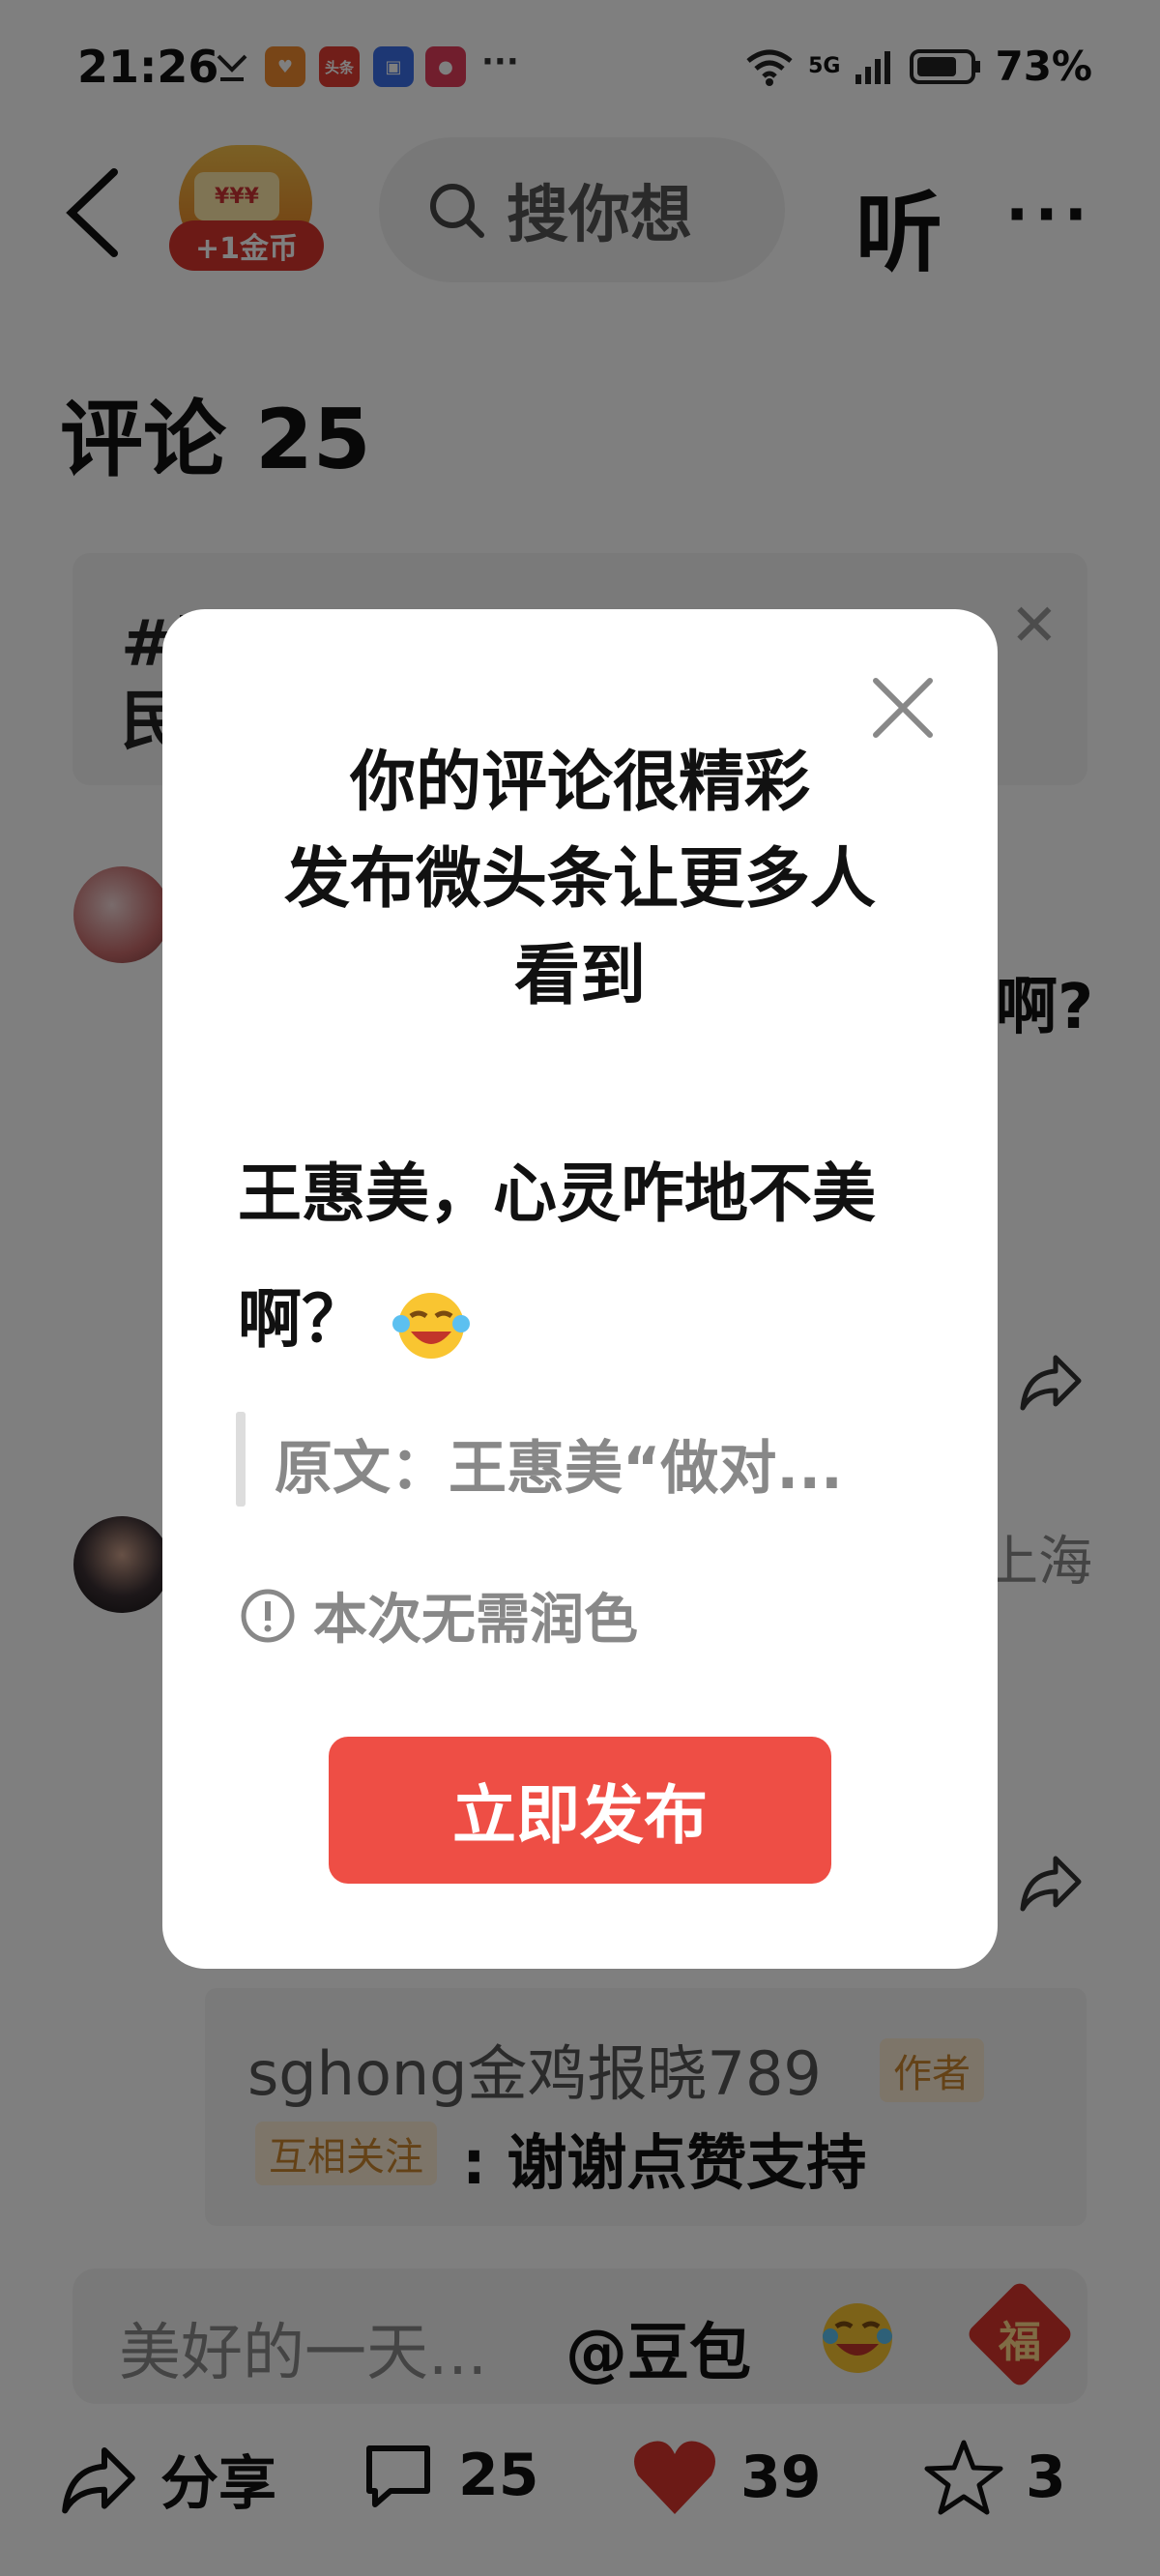 This screenshot has width=1160, height=2576. Describe the element at coordinates (268, 1615) in the screenshot. I see `info-icon` at that location.